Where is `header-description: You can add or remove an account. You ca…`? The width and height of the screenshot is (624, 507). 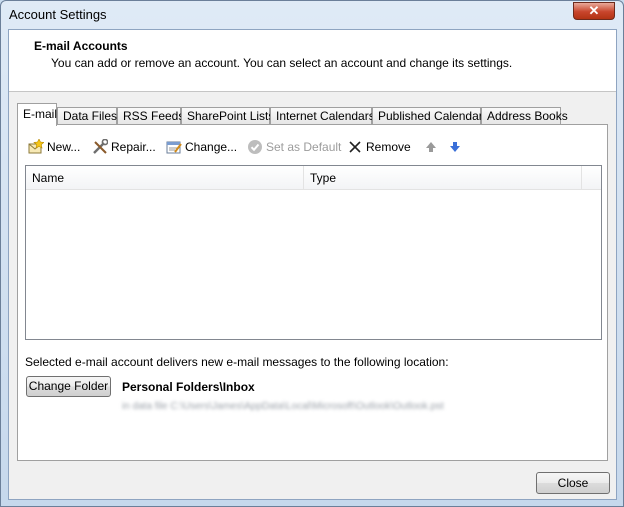
header-description: You can add or remove an account. You ca… is located at coordinates (282, 63).